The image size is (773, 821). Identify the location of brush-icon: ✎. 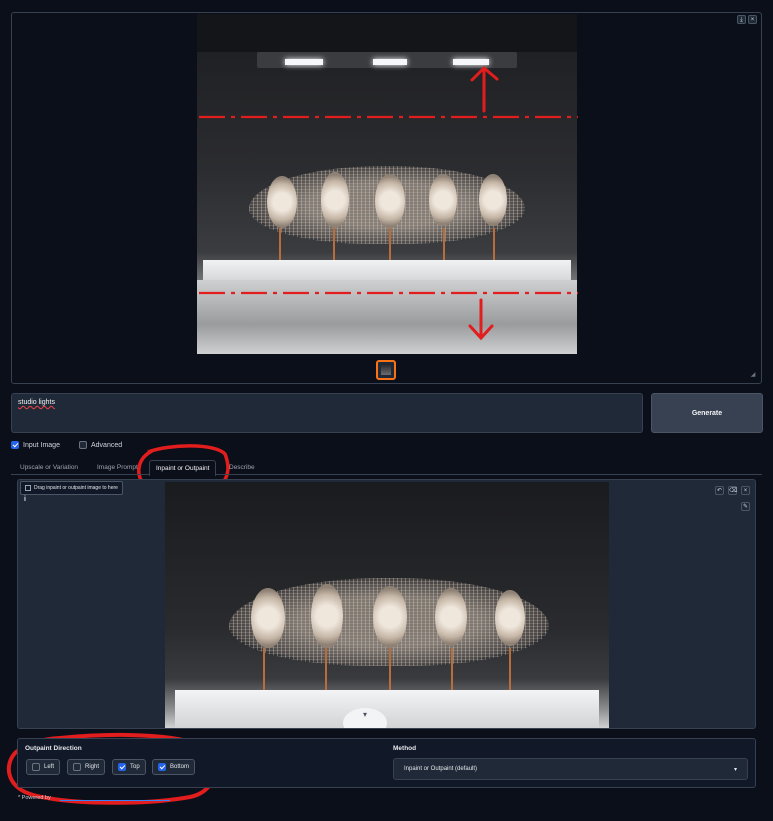
(745, 506).